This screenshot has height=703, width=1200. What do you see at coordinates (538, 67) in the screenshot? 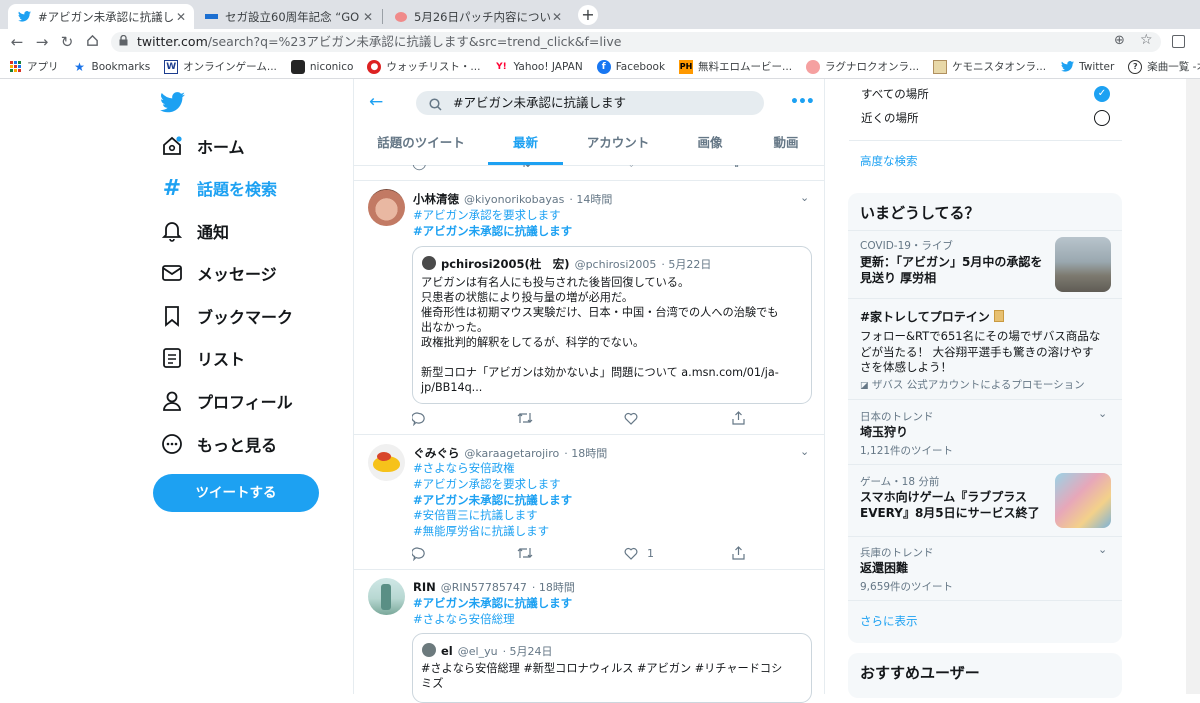
I see `bookmark-yahoo: Y! Yahoo! JAPAN` at bounding box center [538, 67].